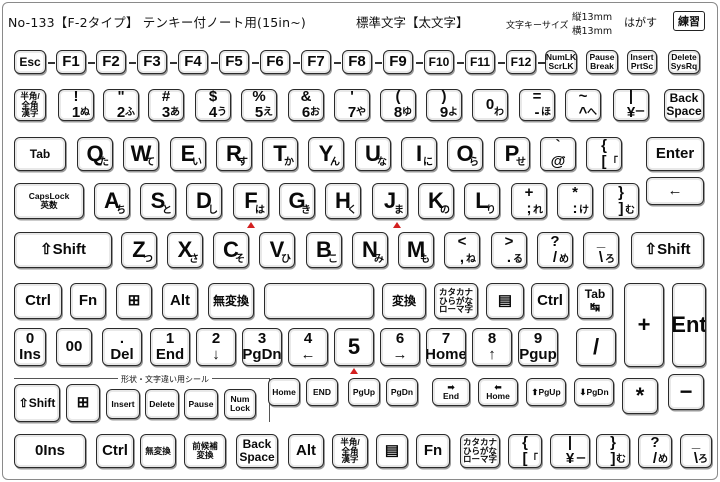  Describe the element at coordinates (382, 162) in the screenshot. I see `key-kana: な` at that location.